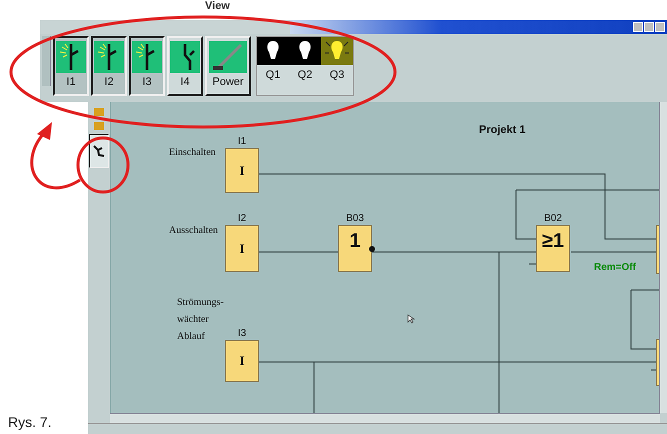  What do you see at coordinates (553, 219) in the screenshot?
I see `block-name: B02` at bounding box center [553, 219].